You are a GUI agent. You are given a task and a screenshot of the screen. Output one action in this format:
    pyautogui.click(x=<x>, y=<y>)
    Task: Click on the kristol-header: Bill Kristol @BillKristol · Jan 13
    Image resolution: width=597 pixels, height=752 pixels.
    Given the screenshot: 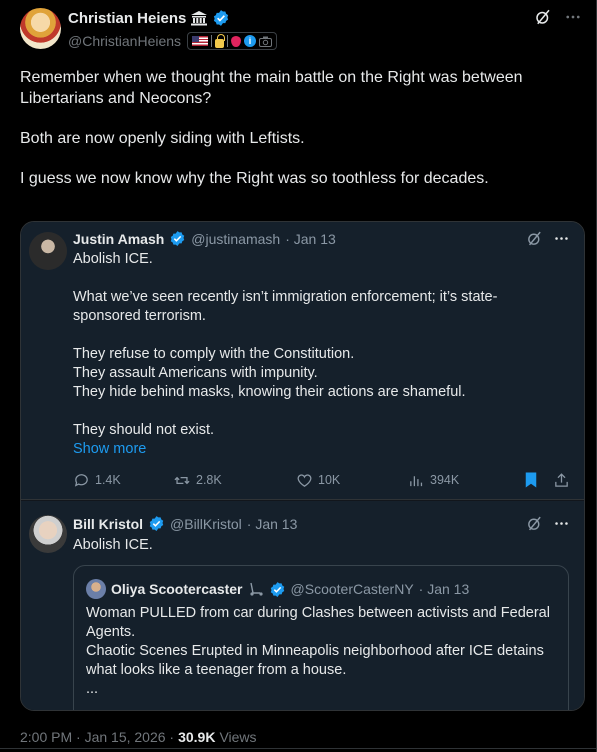 What is the action you would take?
    pyautogui.click(x=185, y=523)
    